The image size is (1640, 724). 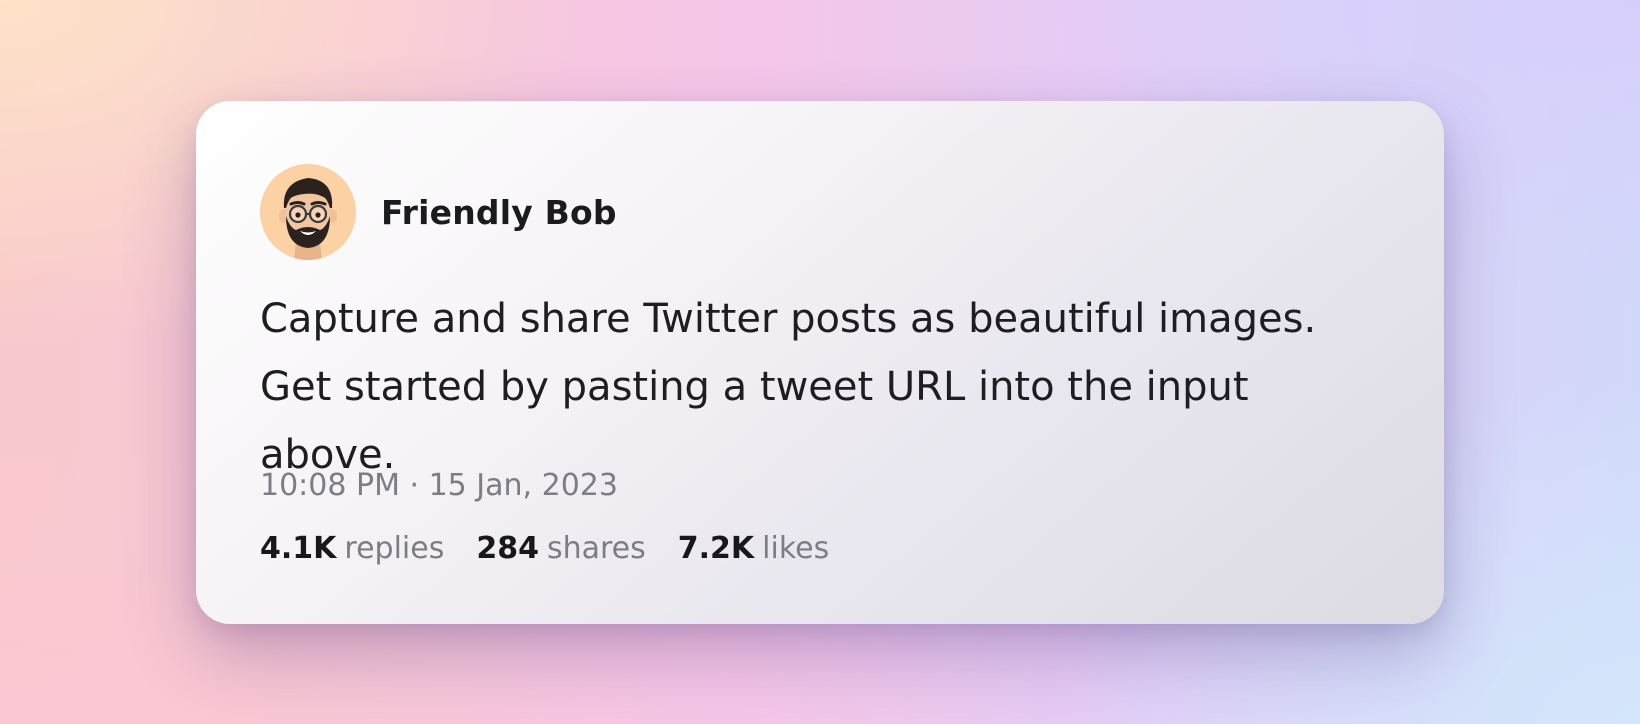 I want to click on replies-stat: 4.1K replies, so click(x=352, y=548).